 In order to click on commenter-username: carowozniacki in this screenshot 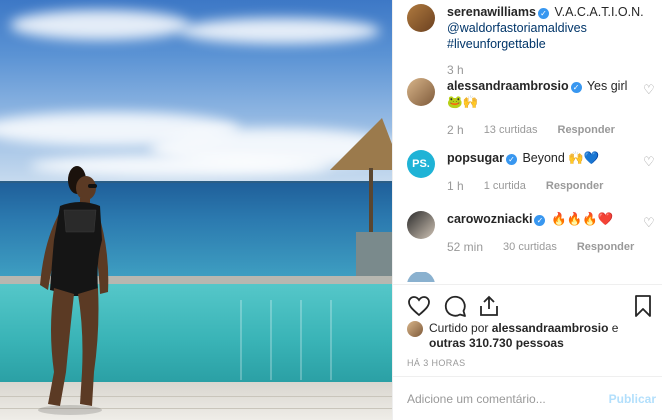, I will do `click(489, 219)`.